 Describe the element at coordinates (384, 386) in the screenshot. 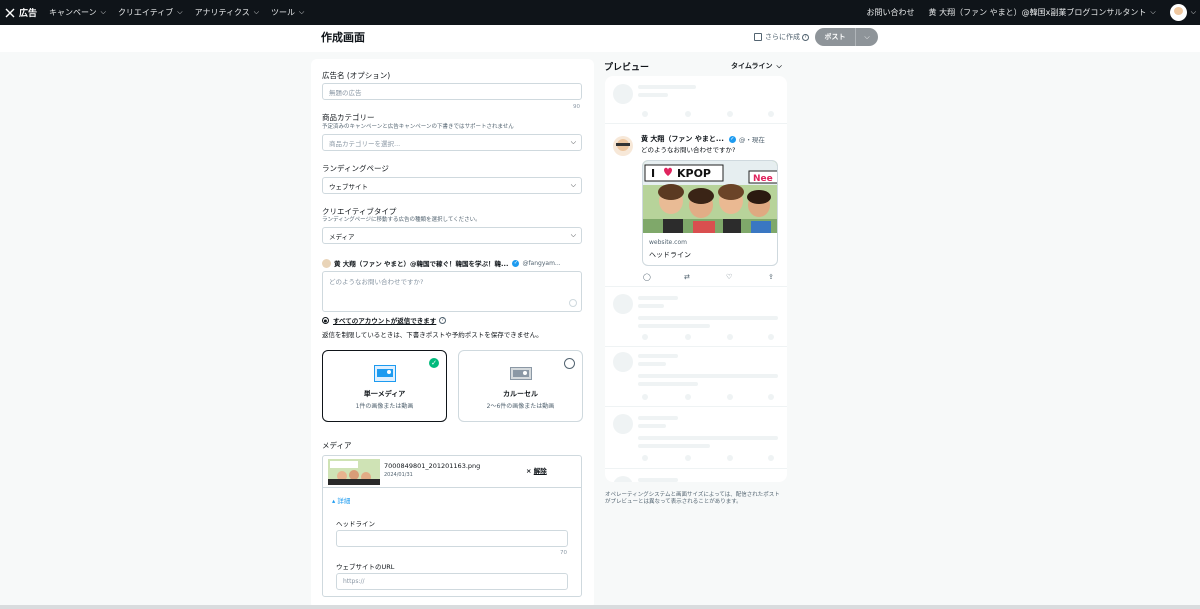

I see `single-media-option: ✓ 単一メディア 1件の画像または動画` at that location.